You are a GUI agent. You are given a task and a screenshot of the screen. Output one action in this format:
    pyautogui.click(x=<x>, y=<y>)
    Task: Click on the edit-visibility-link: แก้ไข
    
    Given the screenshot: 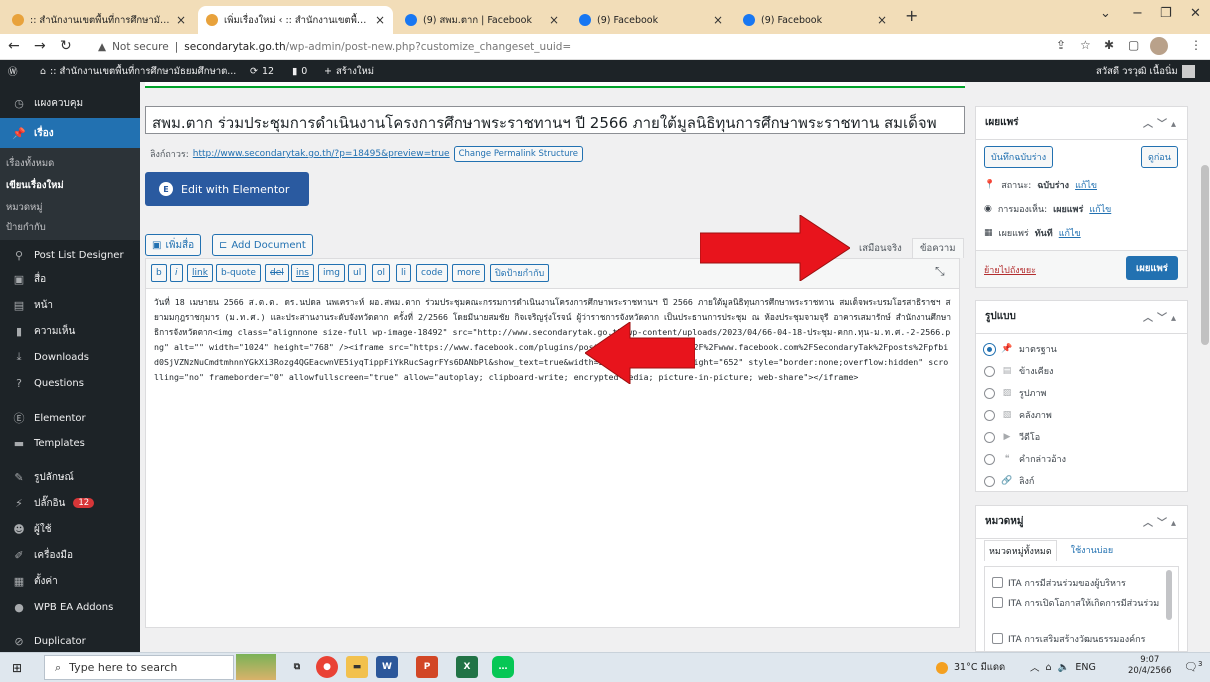 What is the action you would take?
    pyautogui.click(x=1100, y=209)
    